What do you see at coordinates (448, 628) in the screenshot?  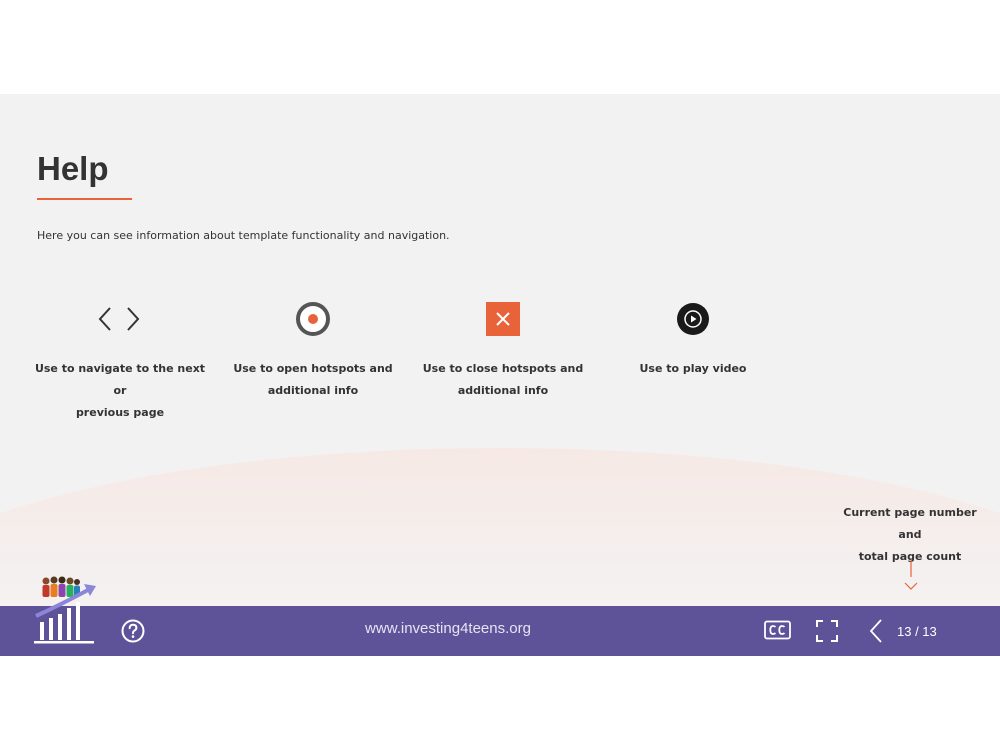 I see `site-url: www.investing4teens.org` at bounding box center [448, 628].